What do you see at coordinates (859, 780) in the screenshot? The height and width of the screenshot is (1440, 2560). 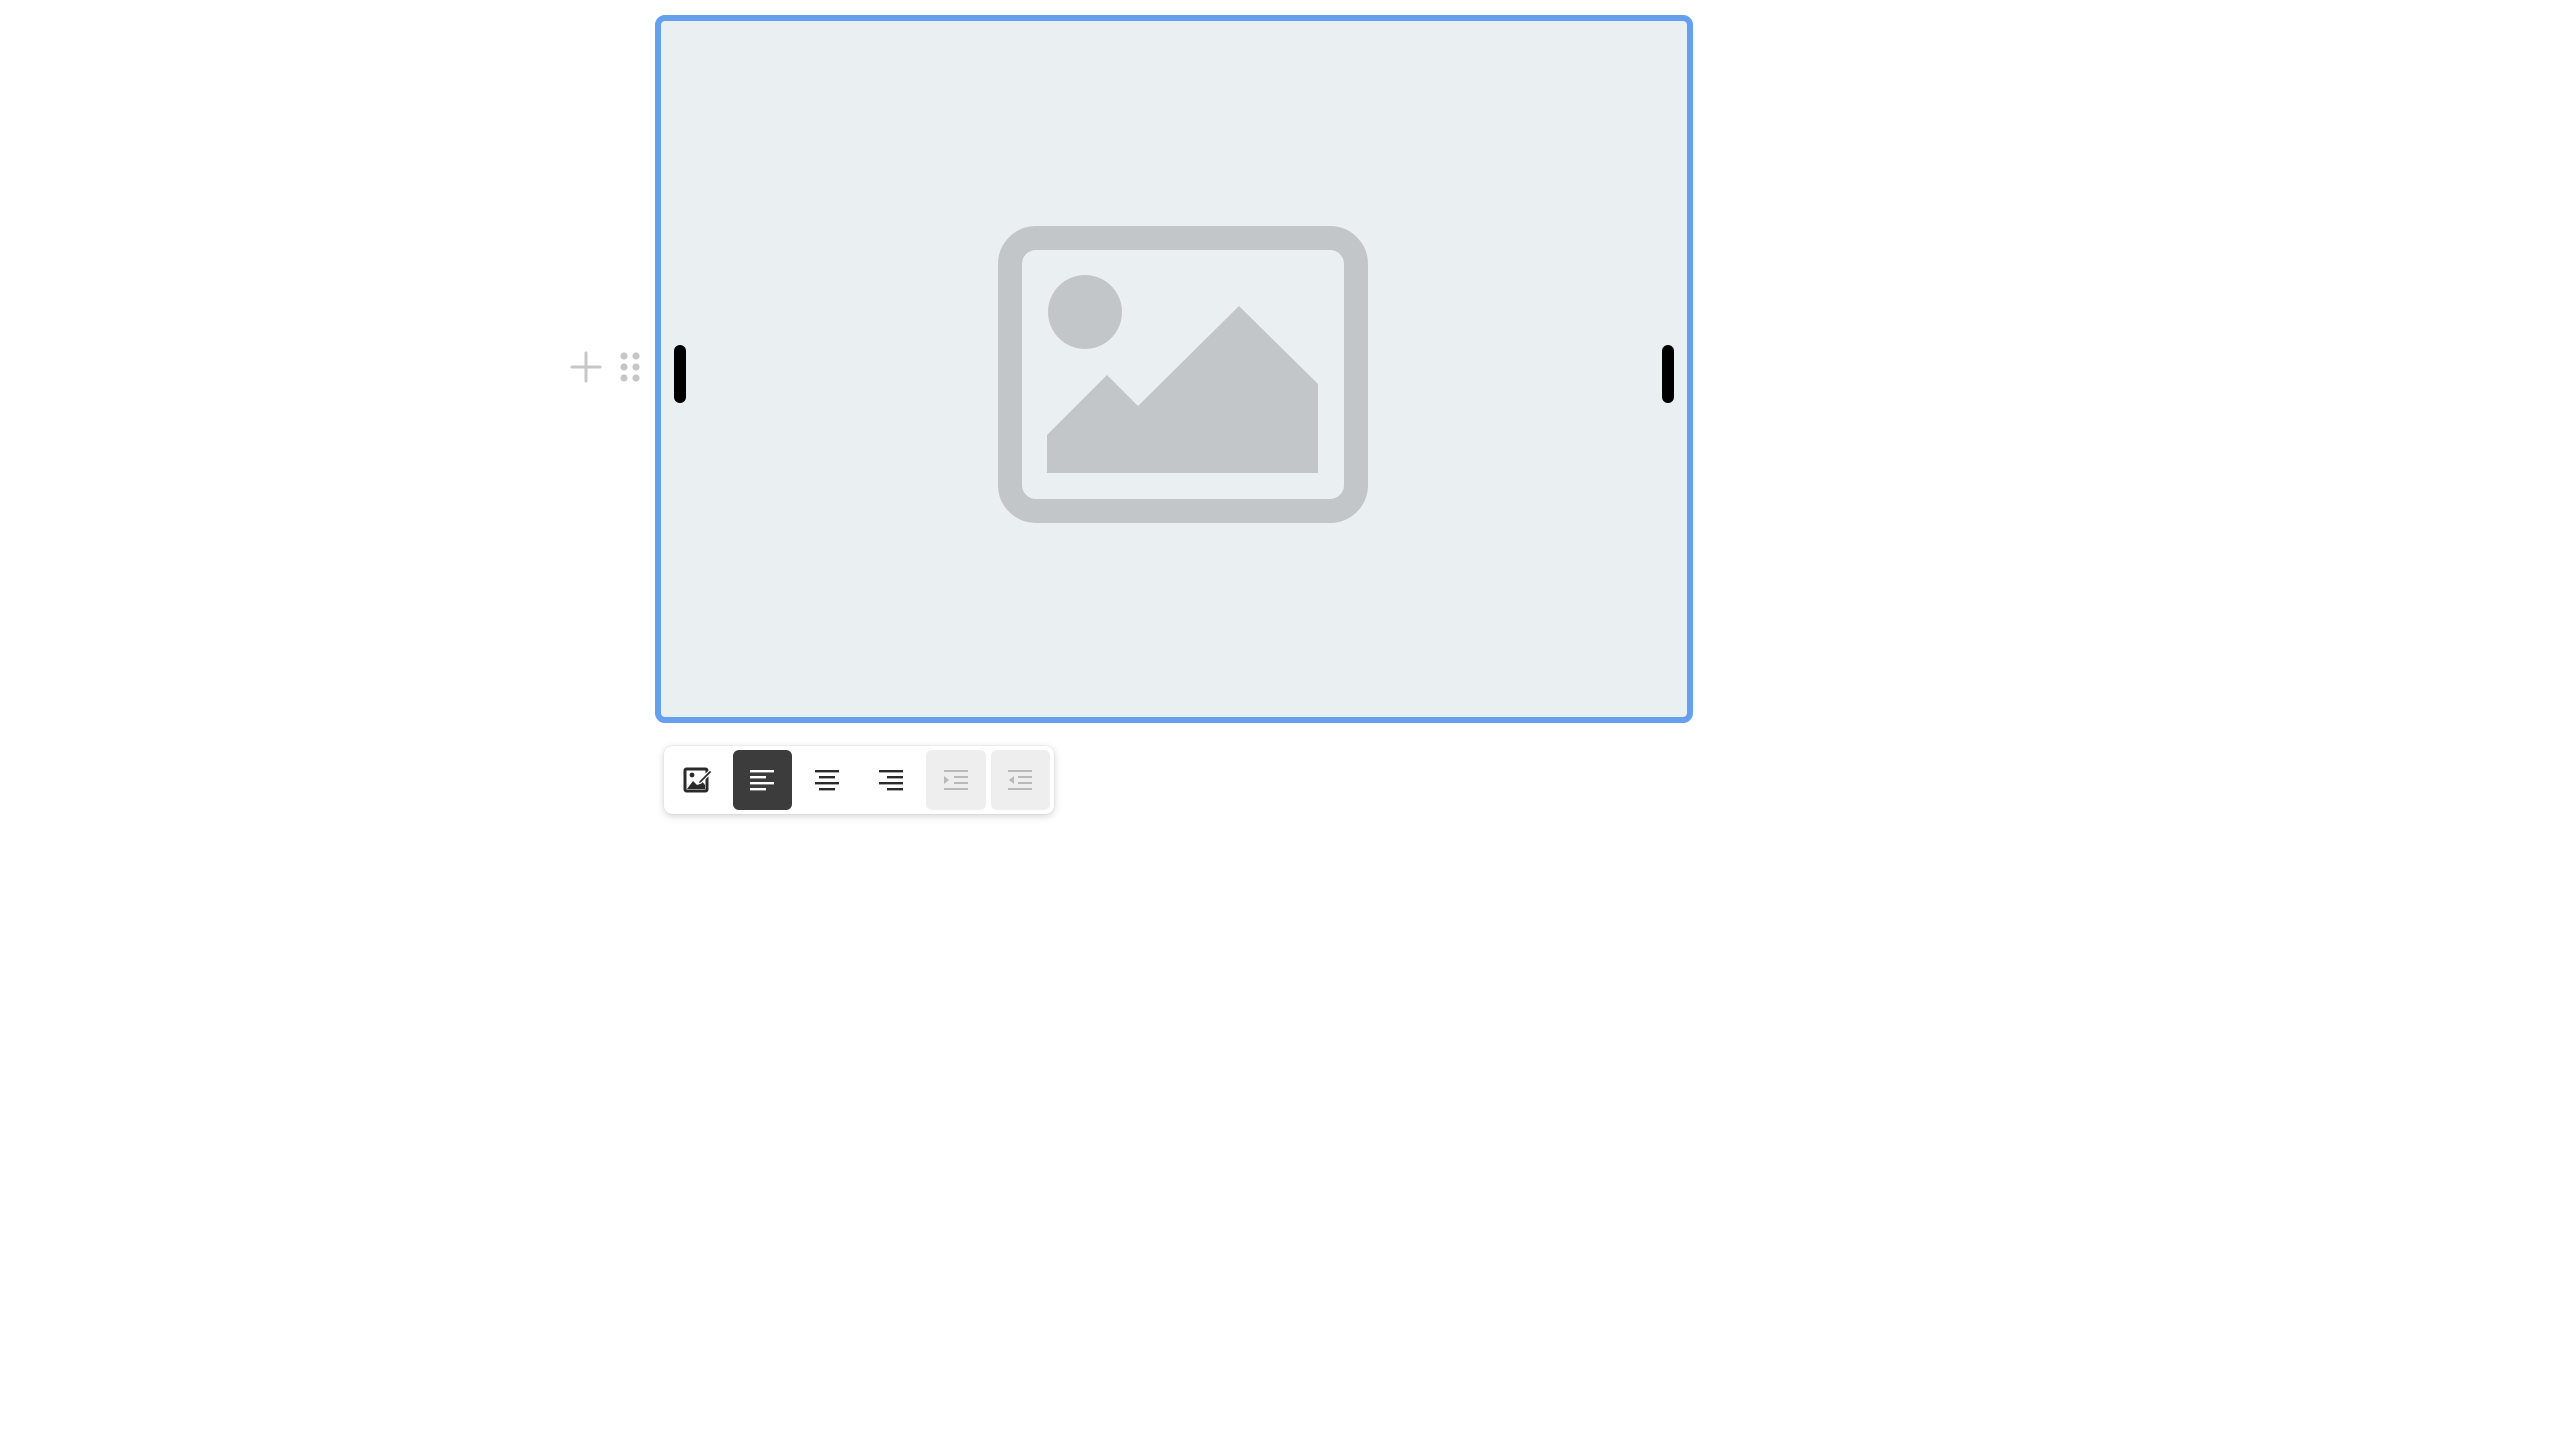 I see `image-toolbar` at bounding box center [859, 780].